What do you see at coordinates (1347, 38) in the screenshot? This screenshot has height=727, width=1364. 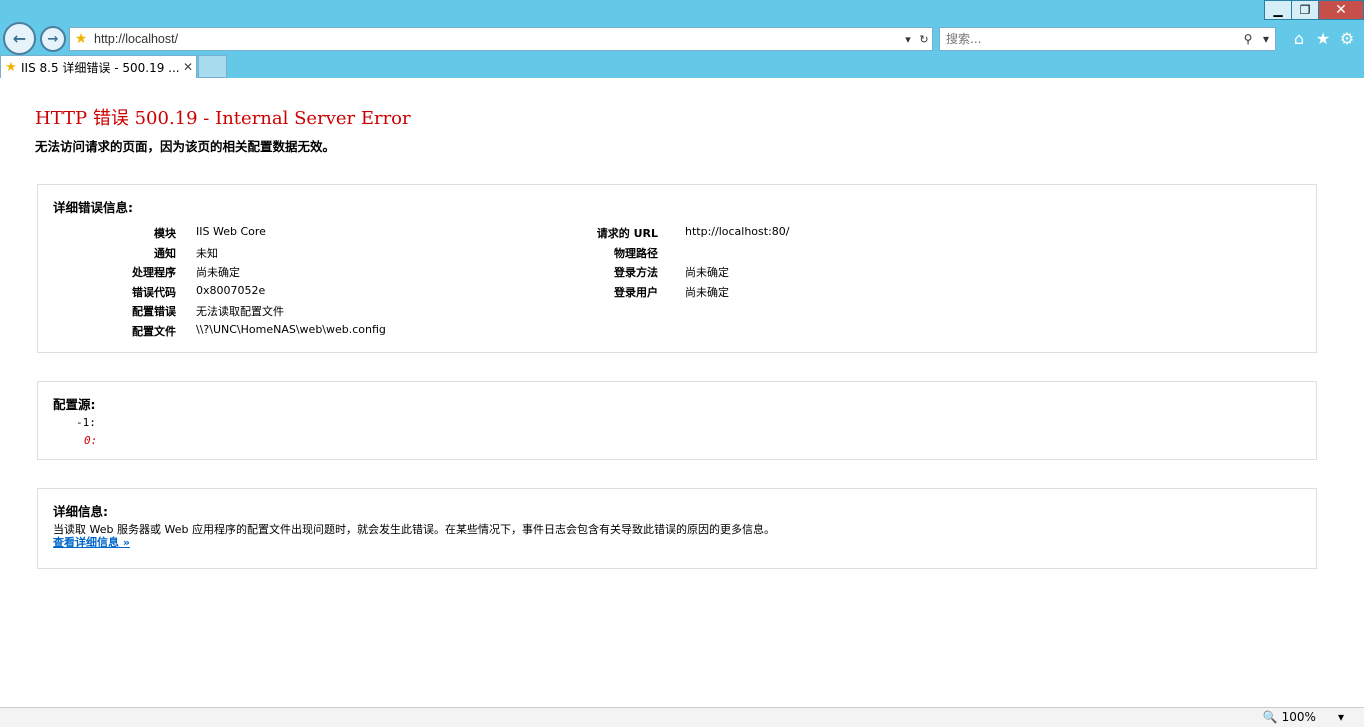 I see `tools-gear-icon: ⚙` at bounding box center [1347, 38].